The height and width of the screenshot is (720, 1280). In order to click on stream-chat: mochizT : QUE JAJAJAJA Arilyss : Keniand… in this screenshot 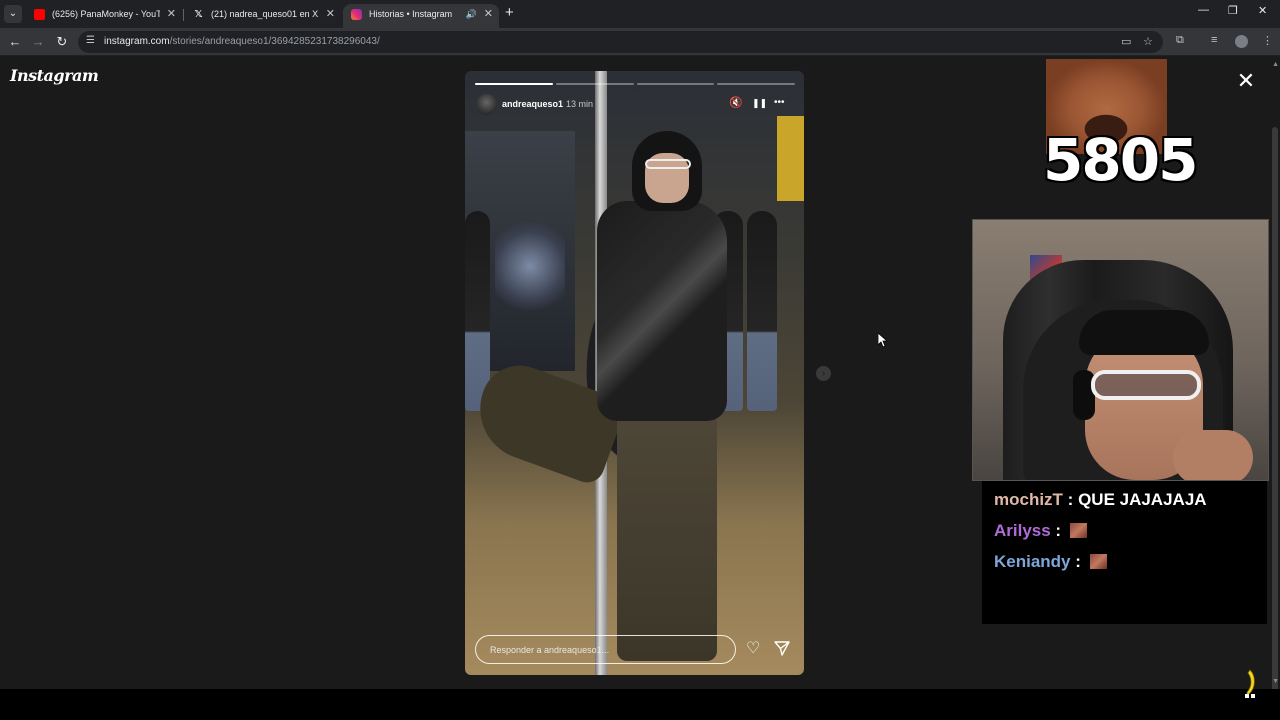, I will do `click(1124, 552)`.